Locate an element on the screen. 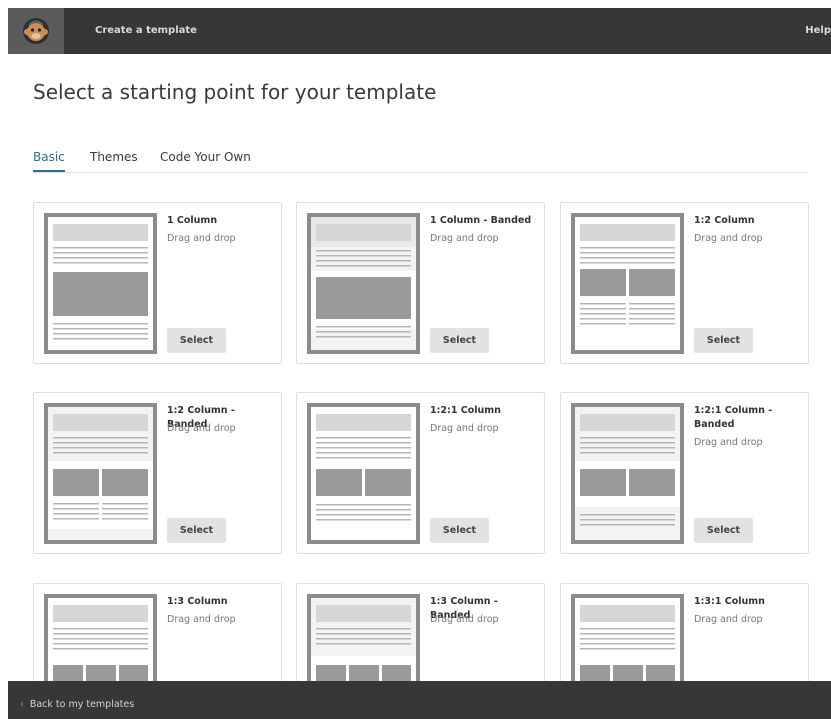  card-title: 1 Column - Banded is located at coordinates (481, 220).